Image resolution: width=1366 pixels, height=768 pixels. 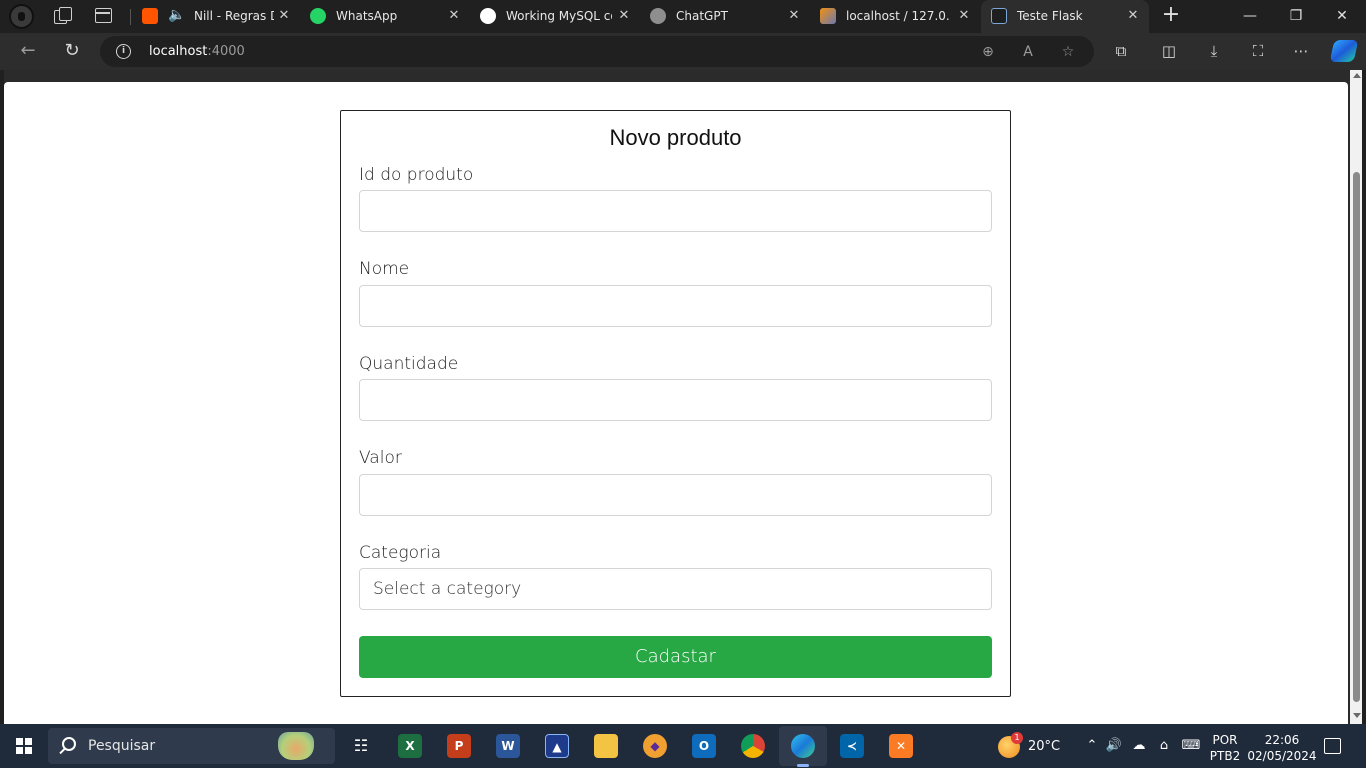 I want to click on tab-title: Working MySQL cor, so click(x=559, y=16).